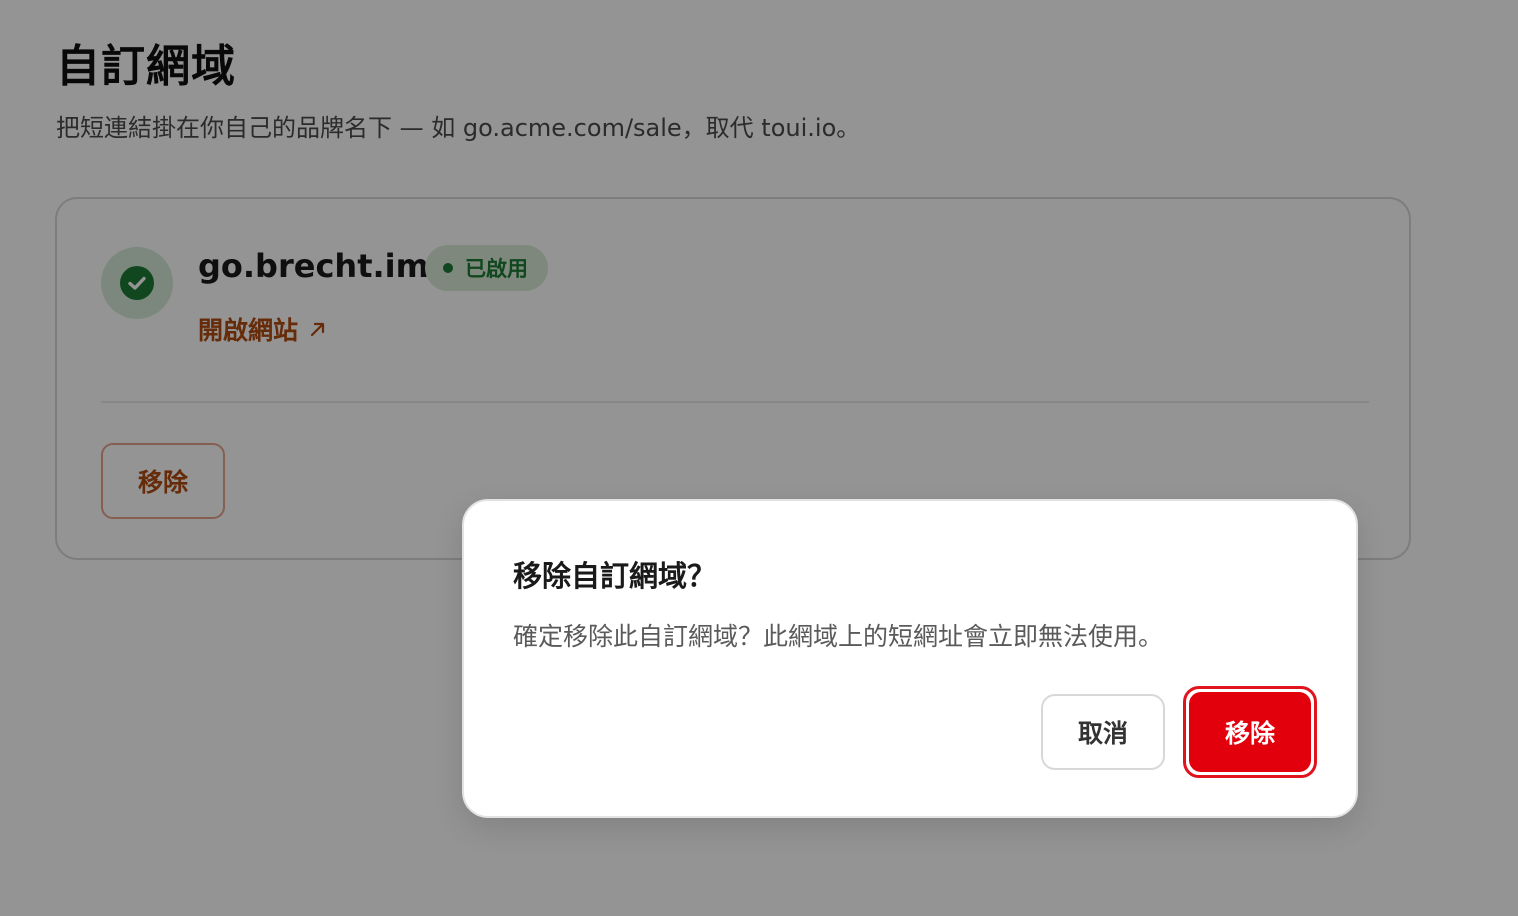 The image size is (1518, 916). What do you see at coordinates (1250, 732) in the screenshot?
I see `confirm-remove-button: 移除` at bounding box center [1250, 732].